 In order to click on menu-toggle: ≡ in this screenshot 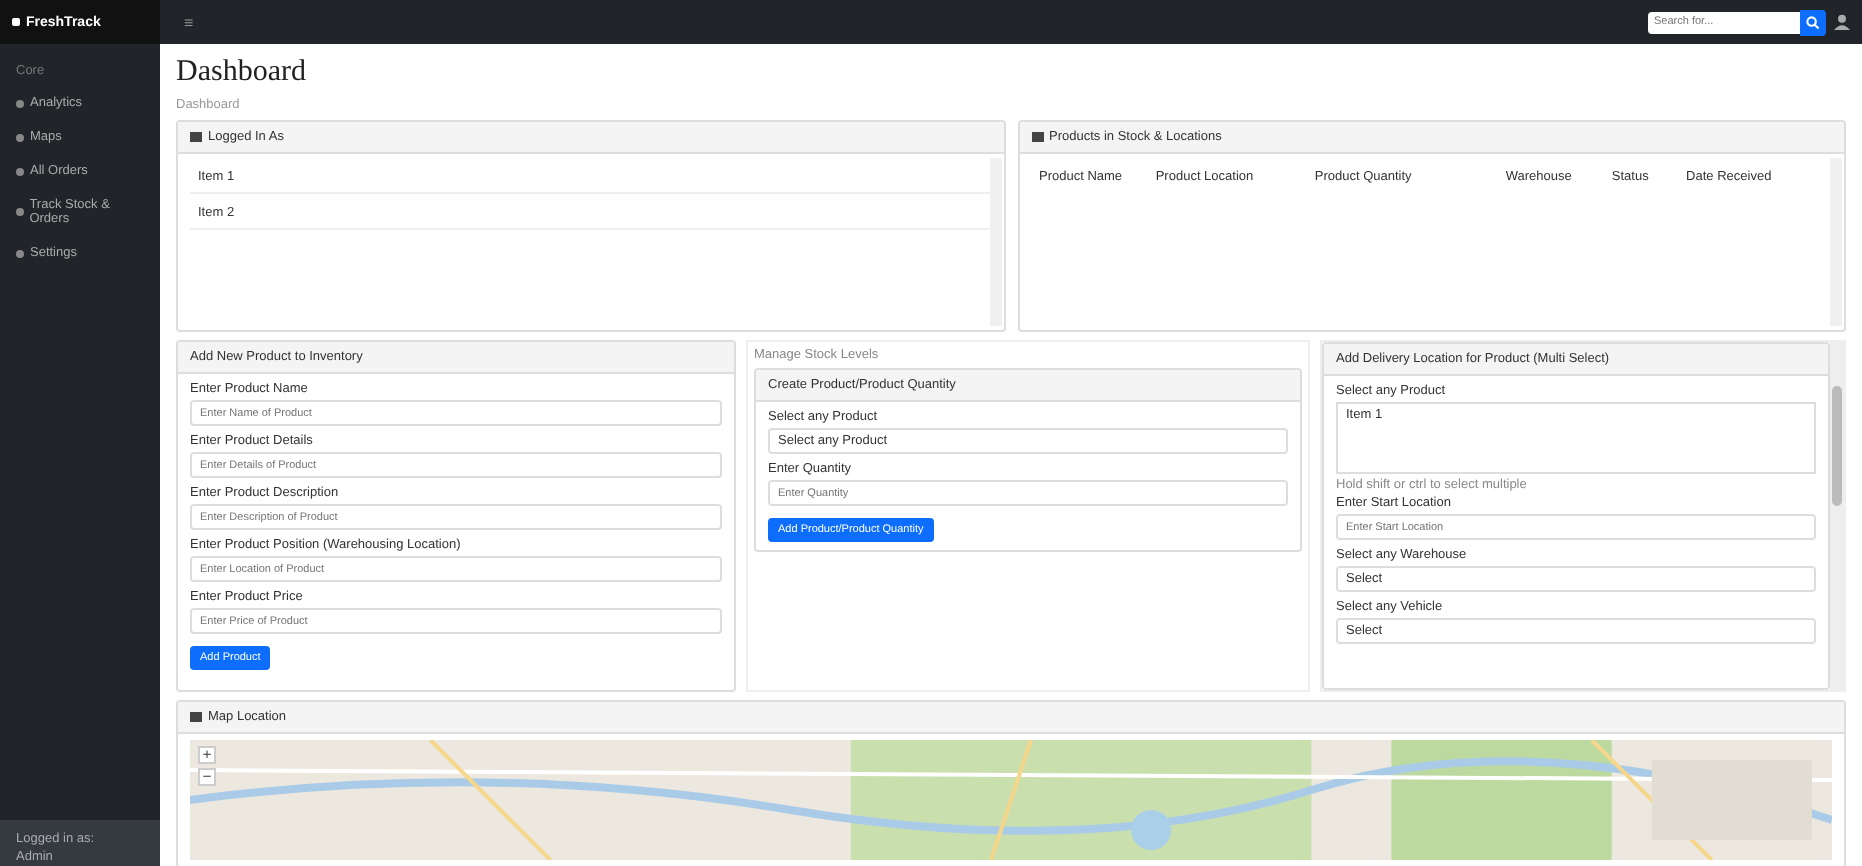, I will do `click(189, 22)`.